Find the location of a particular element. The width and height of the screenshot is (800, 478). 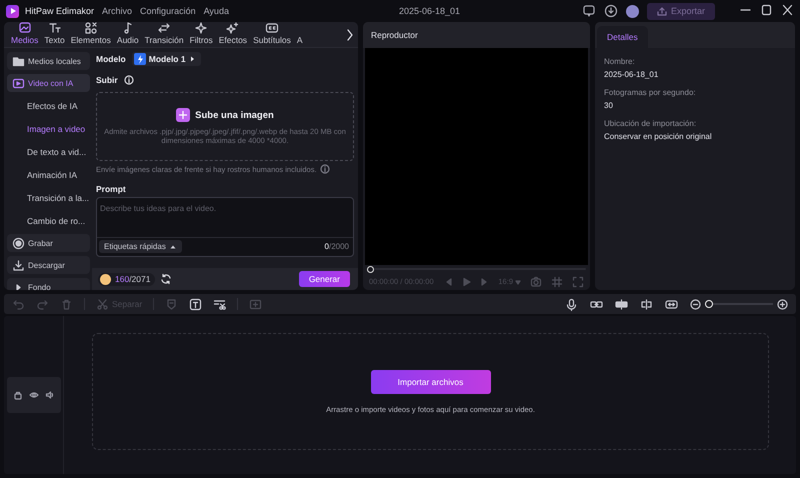

shapes-icon is located at coordinates (91, 28).